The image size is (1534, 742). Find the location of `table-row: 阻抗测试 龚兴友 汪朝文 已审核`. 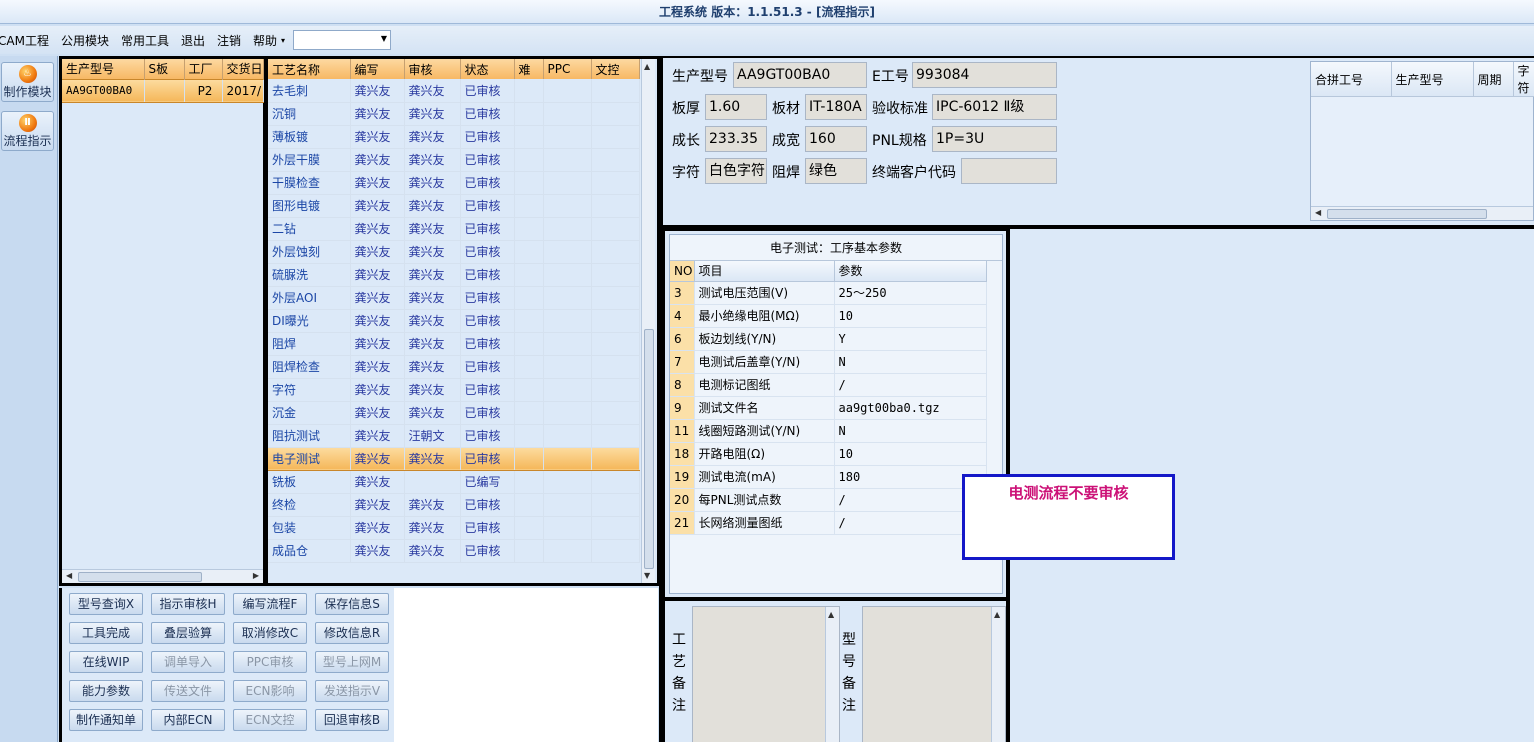

table-row: 阻抗测试 龚兴友 汪朝文 已审核 is located at coordinates (454, 436).